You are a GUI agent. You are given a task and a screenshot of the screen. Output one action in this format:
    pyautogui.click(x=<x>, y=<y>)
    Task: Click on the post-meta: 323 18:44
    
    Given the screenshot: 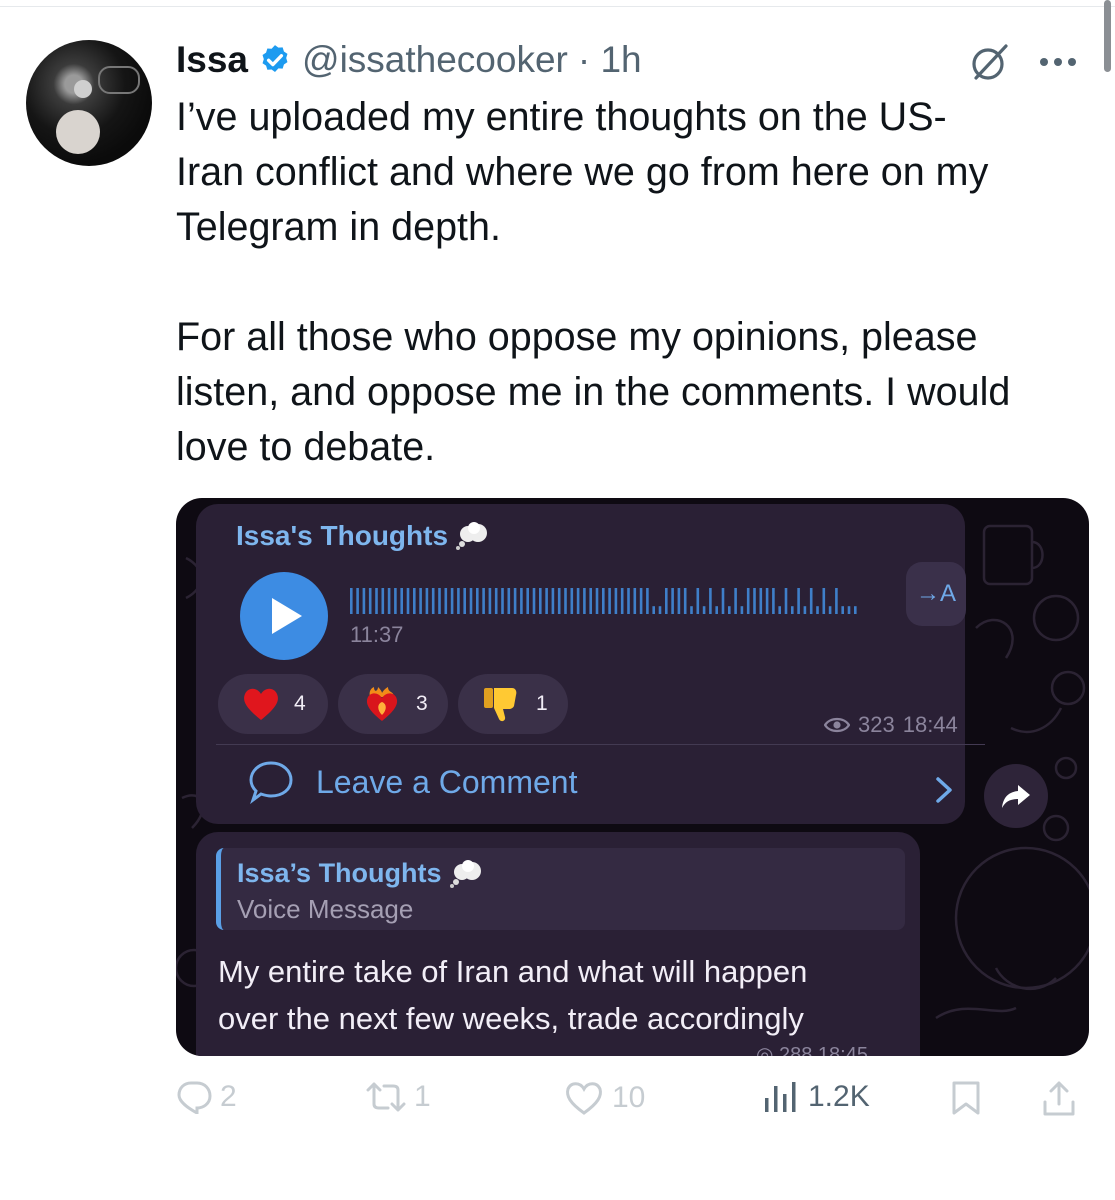 What is the action you would take?
    pyautogui.click(x=891, y=725)
    